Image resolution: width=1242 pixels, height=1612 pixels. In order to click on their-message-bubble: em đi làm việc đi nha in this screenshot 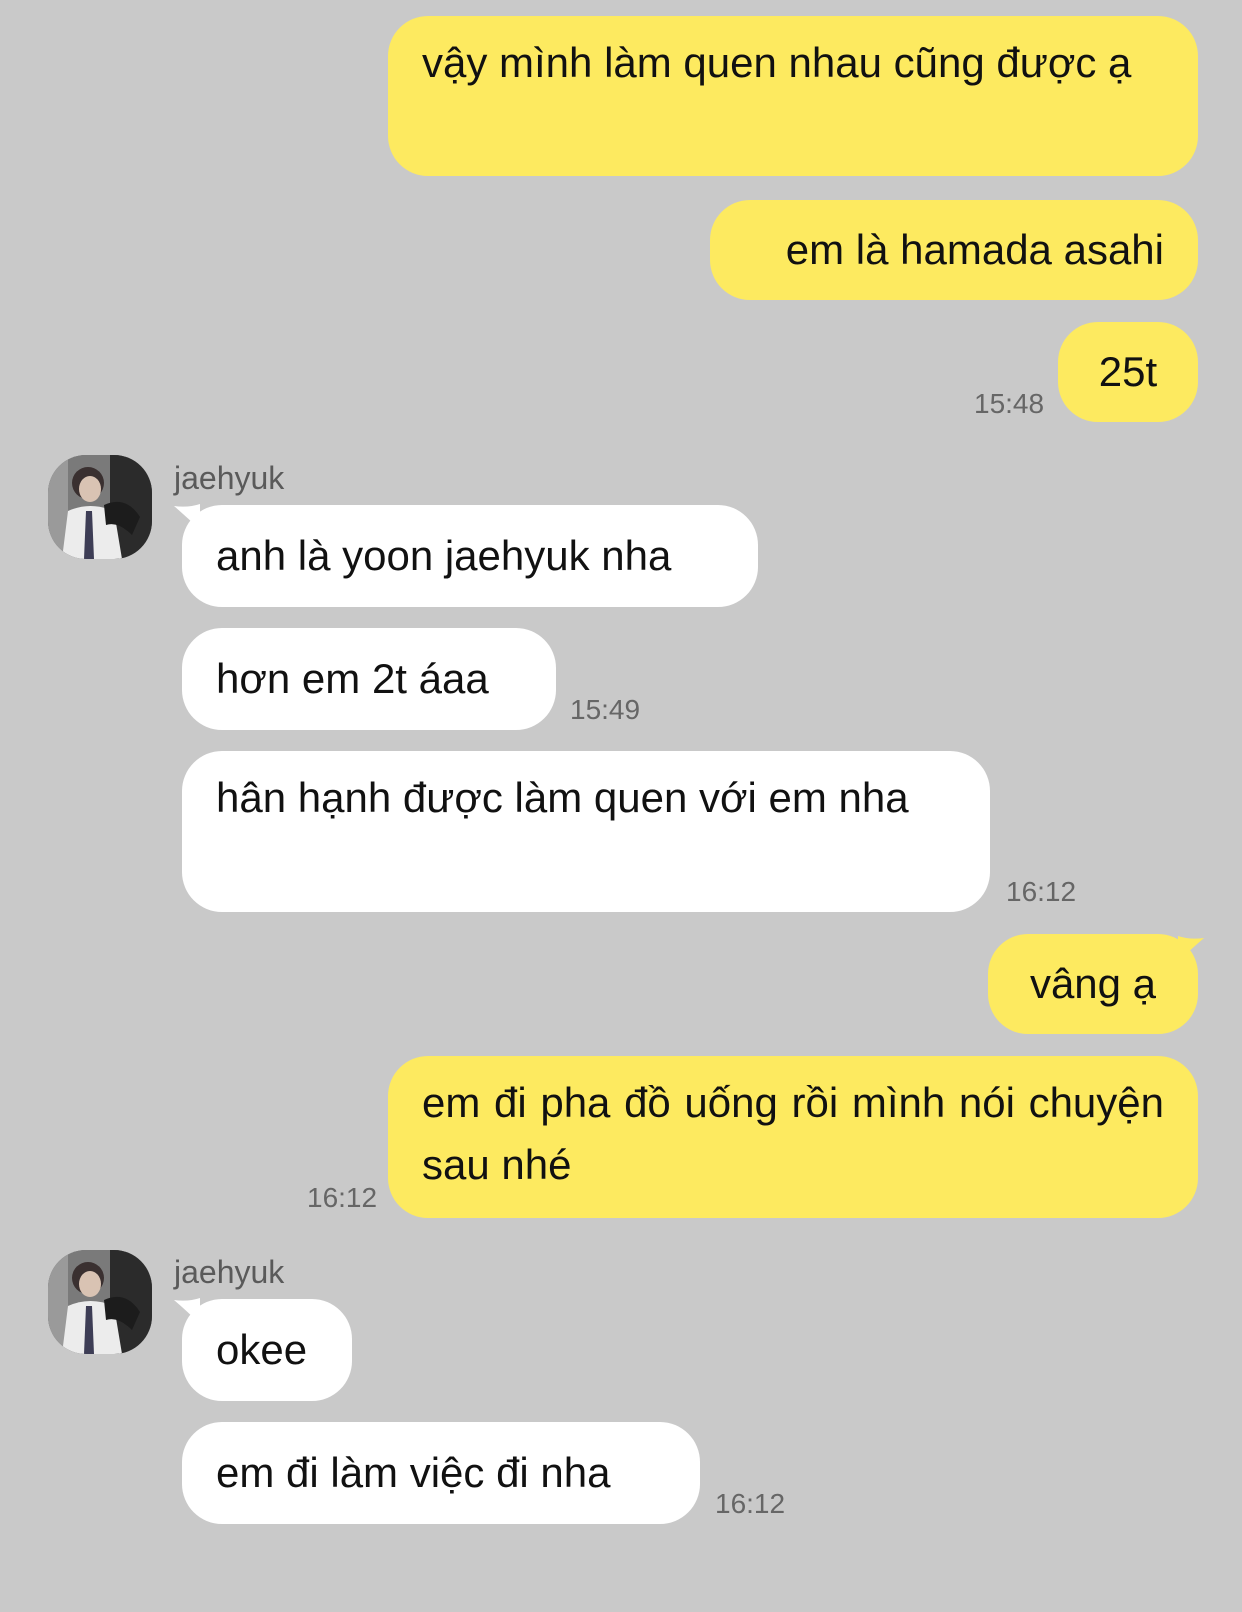, I will do `click(441, 1473)`.